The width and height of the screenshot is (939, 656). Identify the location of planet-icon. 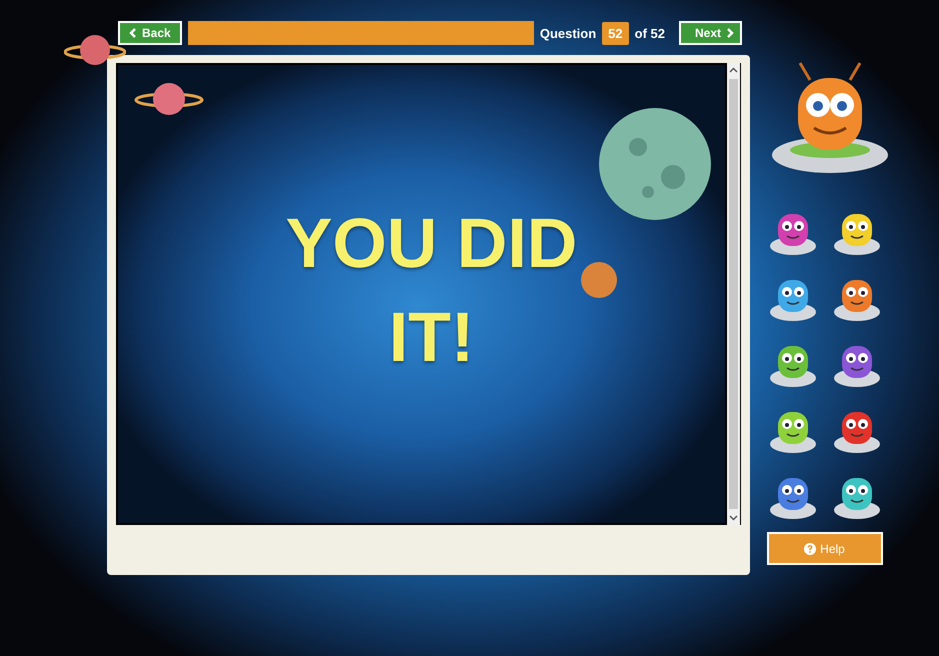
(599, 280).